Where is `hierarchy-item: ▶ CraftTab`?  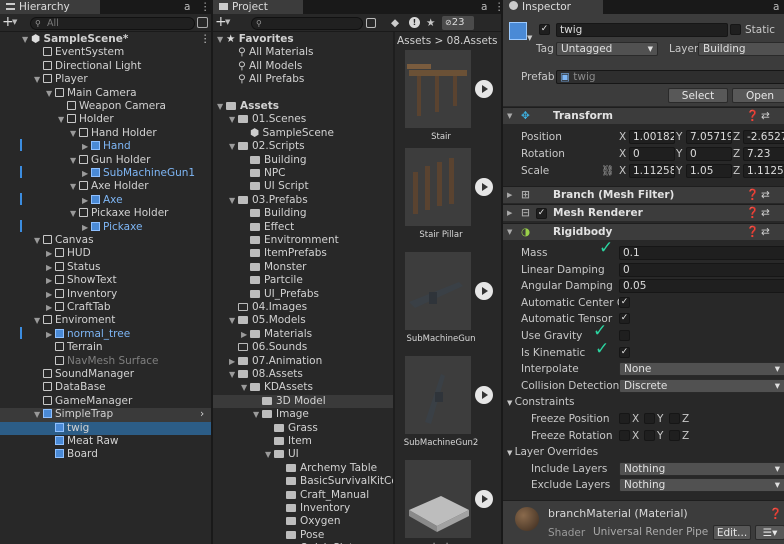 hierarchy-item: ▶ CraftTab is located at coordinates (105, 307).